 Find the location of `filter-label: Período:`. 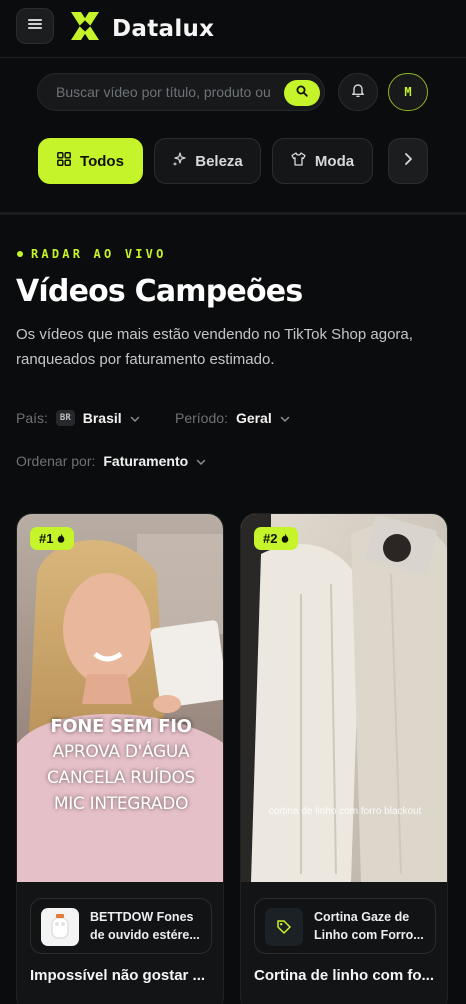

filter-label: Período: is located at coordinates (201, 418).